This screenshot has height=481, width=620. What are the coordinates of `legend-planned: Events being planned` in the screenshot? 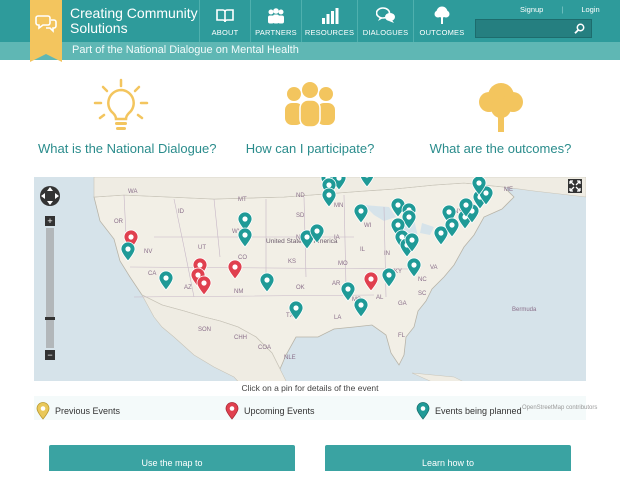 It's located at (469, 411).